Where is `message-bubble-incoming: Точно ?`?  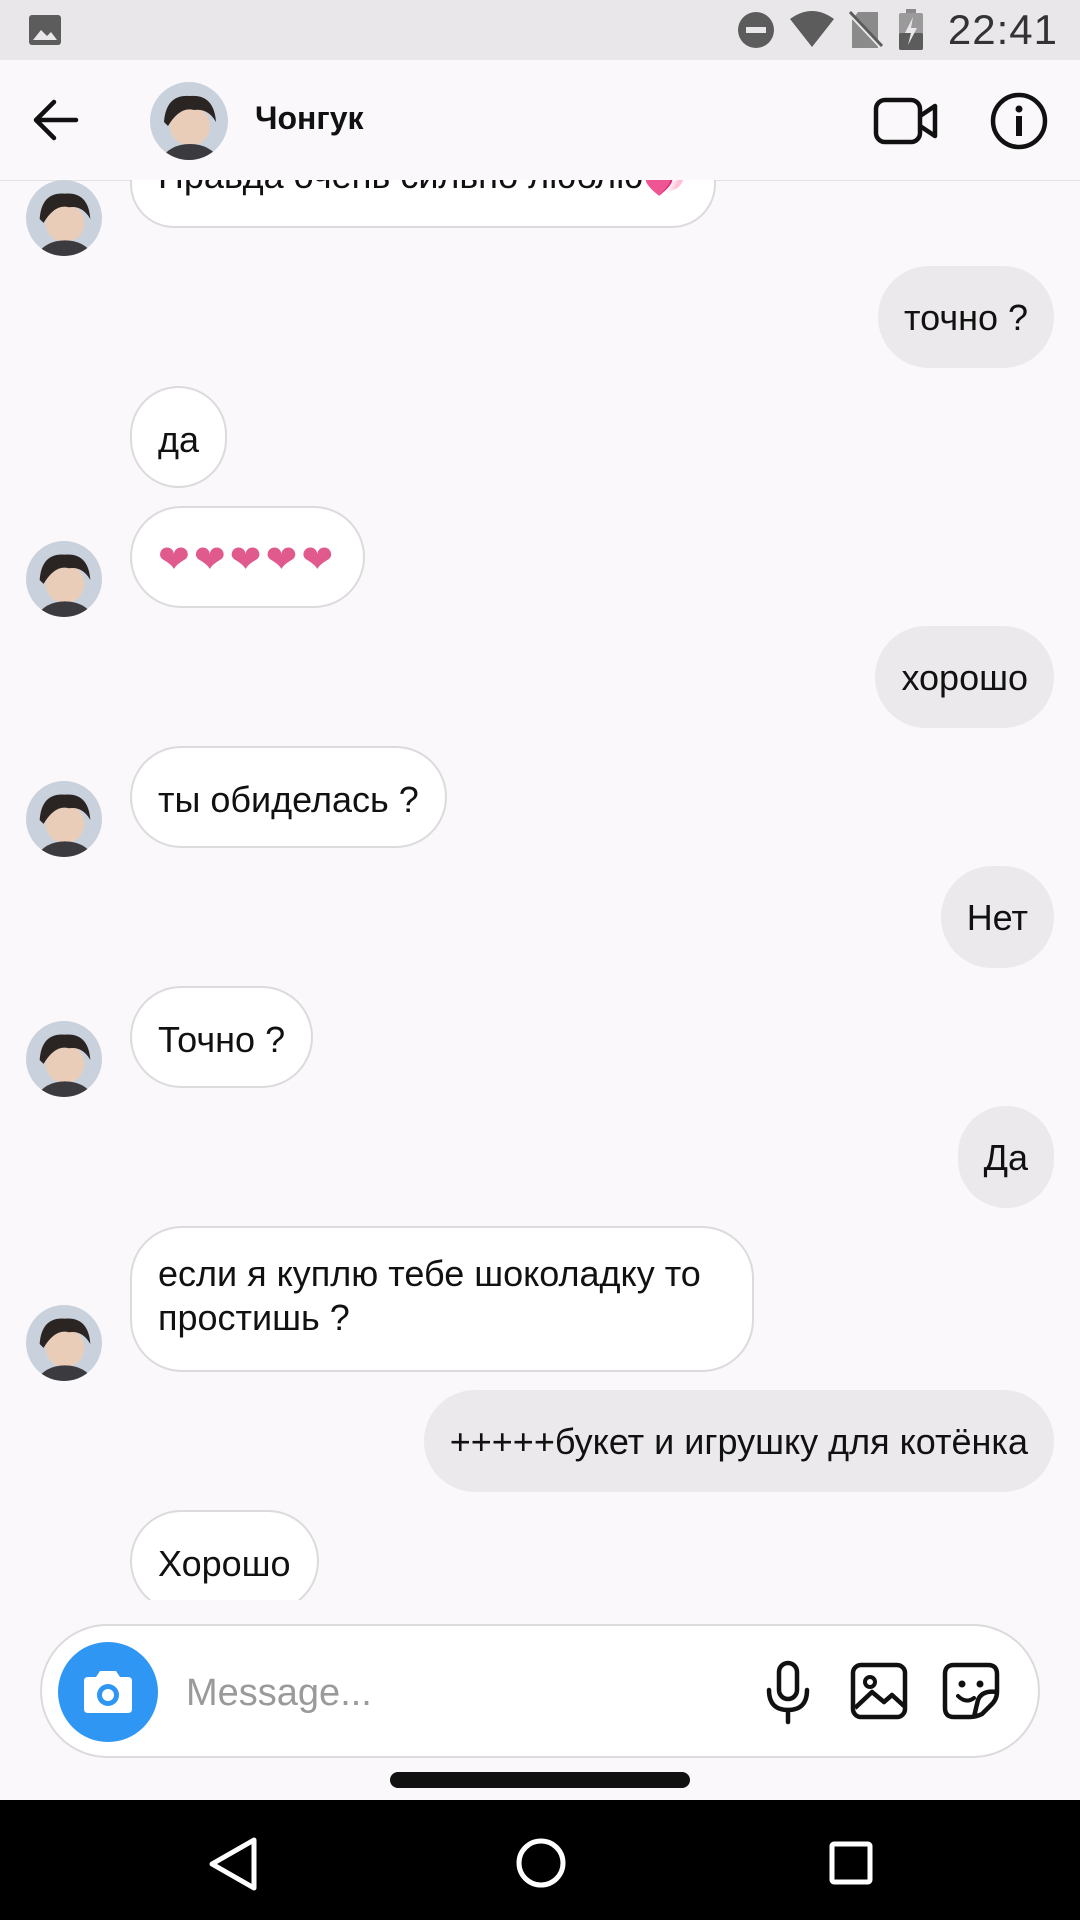 message-bubble-incoming: Точно ? is located at coordinates (222, 1037).